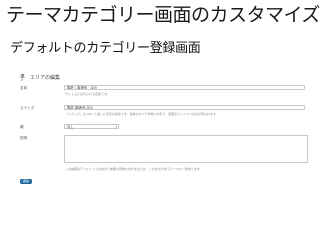  What do you see at coordinates (70, 127) in the screenshot?
I see `parent-select-value: なし` at bounding box center [70, 127].